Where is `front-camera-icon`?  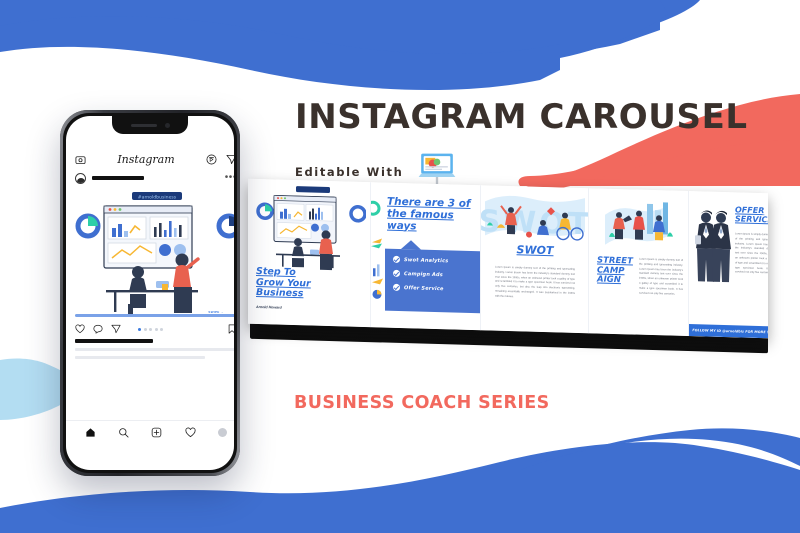
front-camera-icon is located at coordinates (167, 125).